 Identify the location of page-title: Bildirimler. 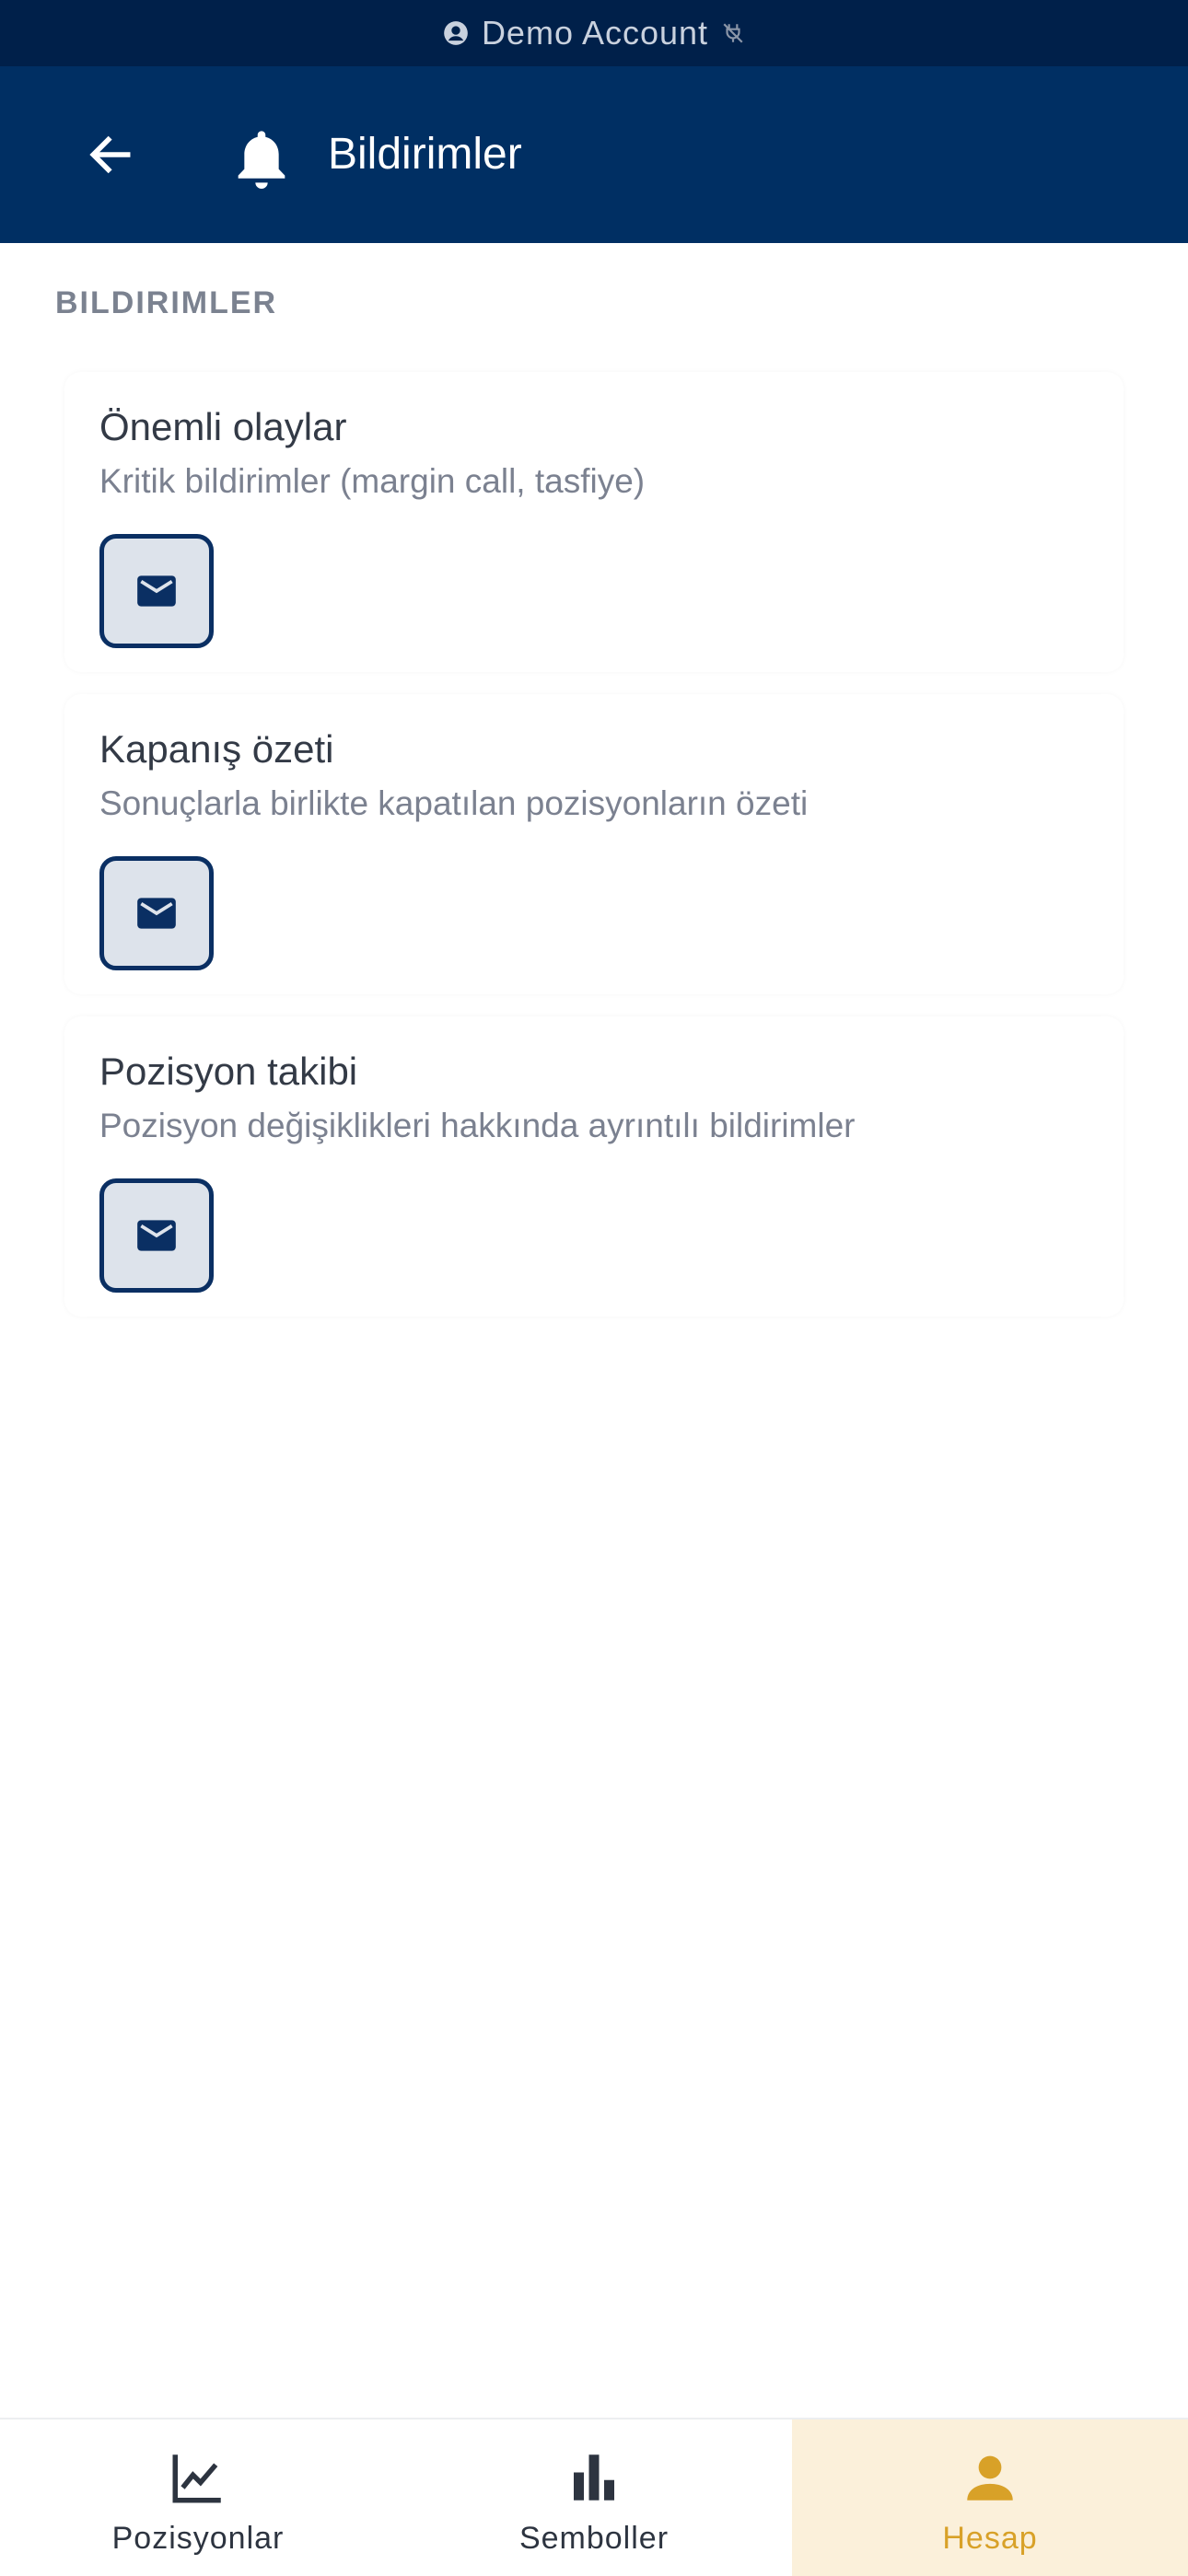
(425, 154).